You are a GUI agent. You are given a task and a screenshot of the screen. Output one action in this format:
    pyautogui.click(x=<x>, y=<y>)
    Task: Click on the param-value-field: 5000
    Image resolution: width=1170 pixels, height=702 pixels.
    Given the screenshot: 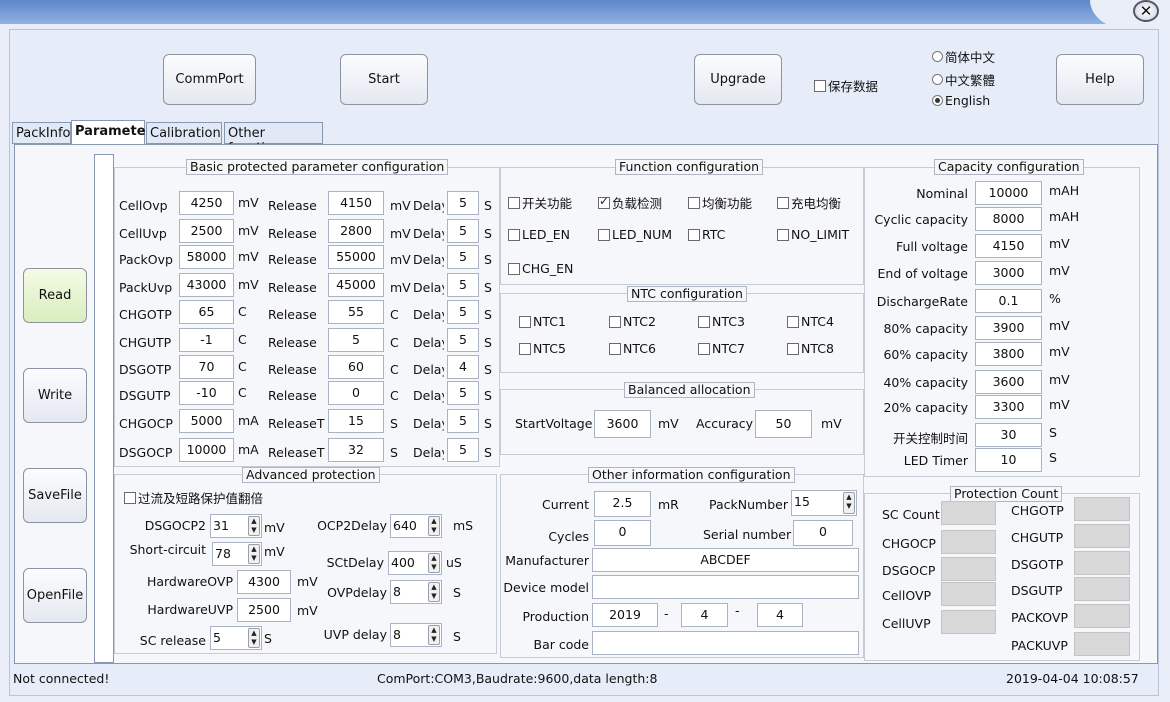 What is the action you would take?
    pyautogui.click(x=206, y=421)
    